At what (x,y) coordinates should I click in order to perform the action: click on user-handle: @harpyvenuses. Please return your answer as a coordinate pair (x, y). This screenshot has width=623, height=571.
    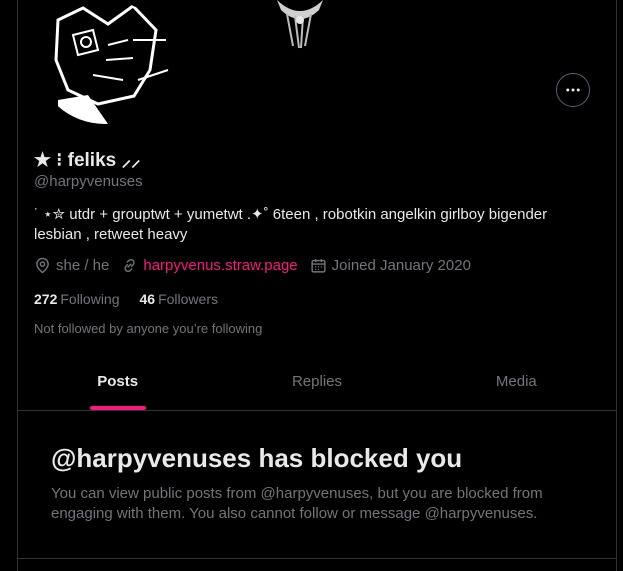
    Looking at the image, I should click on (88, 181).